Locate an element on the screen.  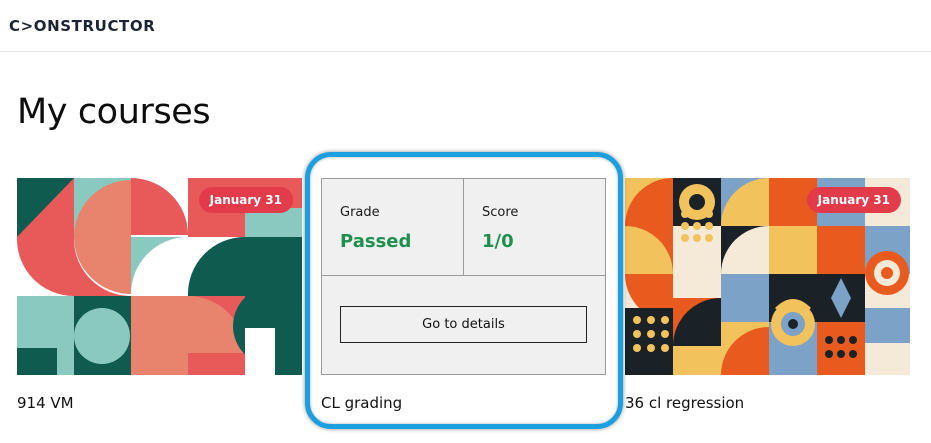
grade-value: Passed is located at coordinates (376, 241).